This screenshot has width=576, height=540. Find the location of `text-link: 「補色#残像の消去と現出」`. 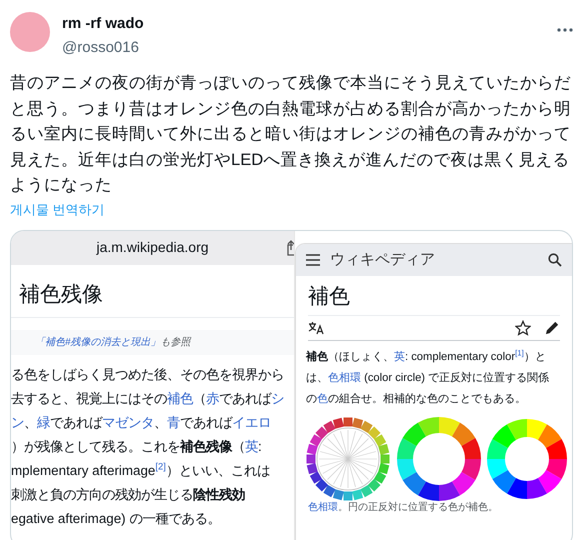

text-link: 「補色#残像の消去と現出」 is located at coordinates (98, 342).